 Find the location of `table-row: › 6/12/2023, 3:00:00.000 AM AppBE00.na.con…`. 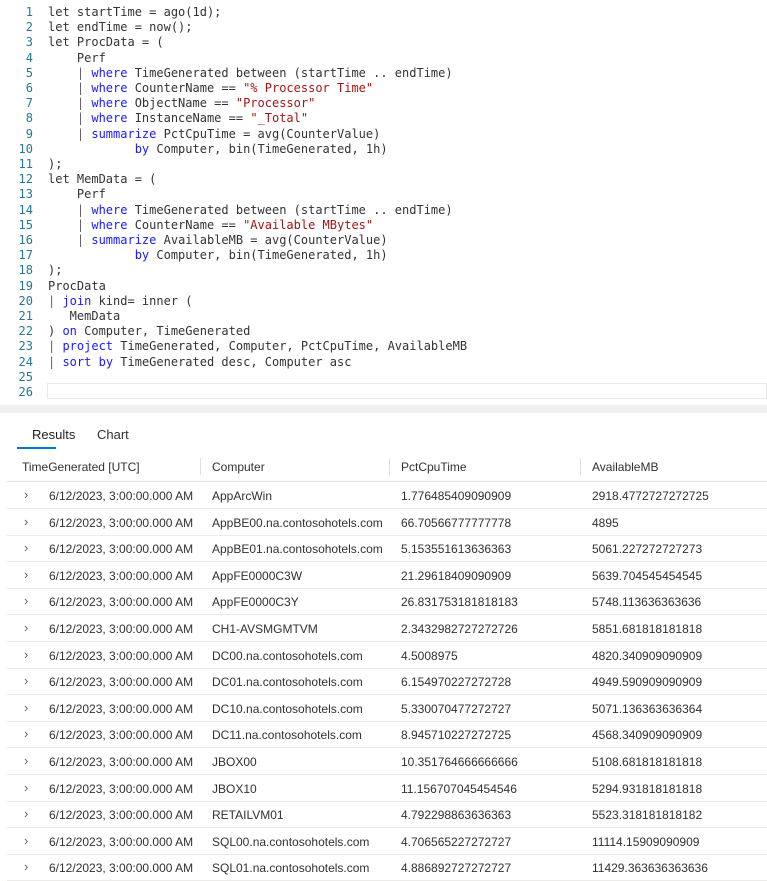

table-row: › 6/12/2023, 3:00:00.000 AM AppBE00.na.con… is located at coordinates (387, 522).